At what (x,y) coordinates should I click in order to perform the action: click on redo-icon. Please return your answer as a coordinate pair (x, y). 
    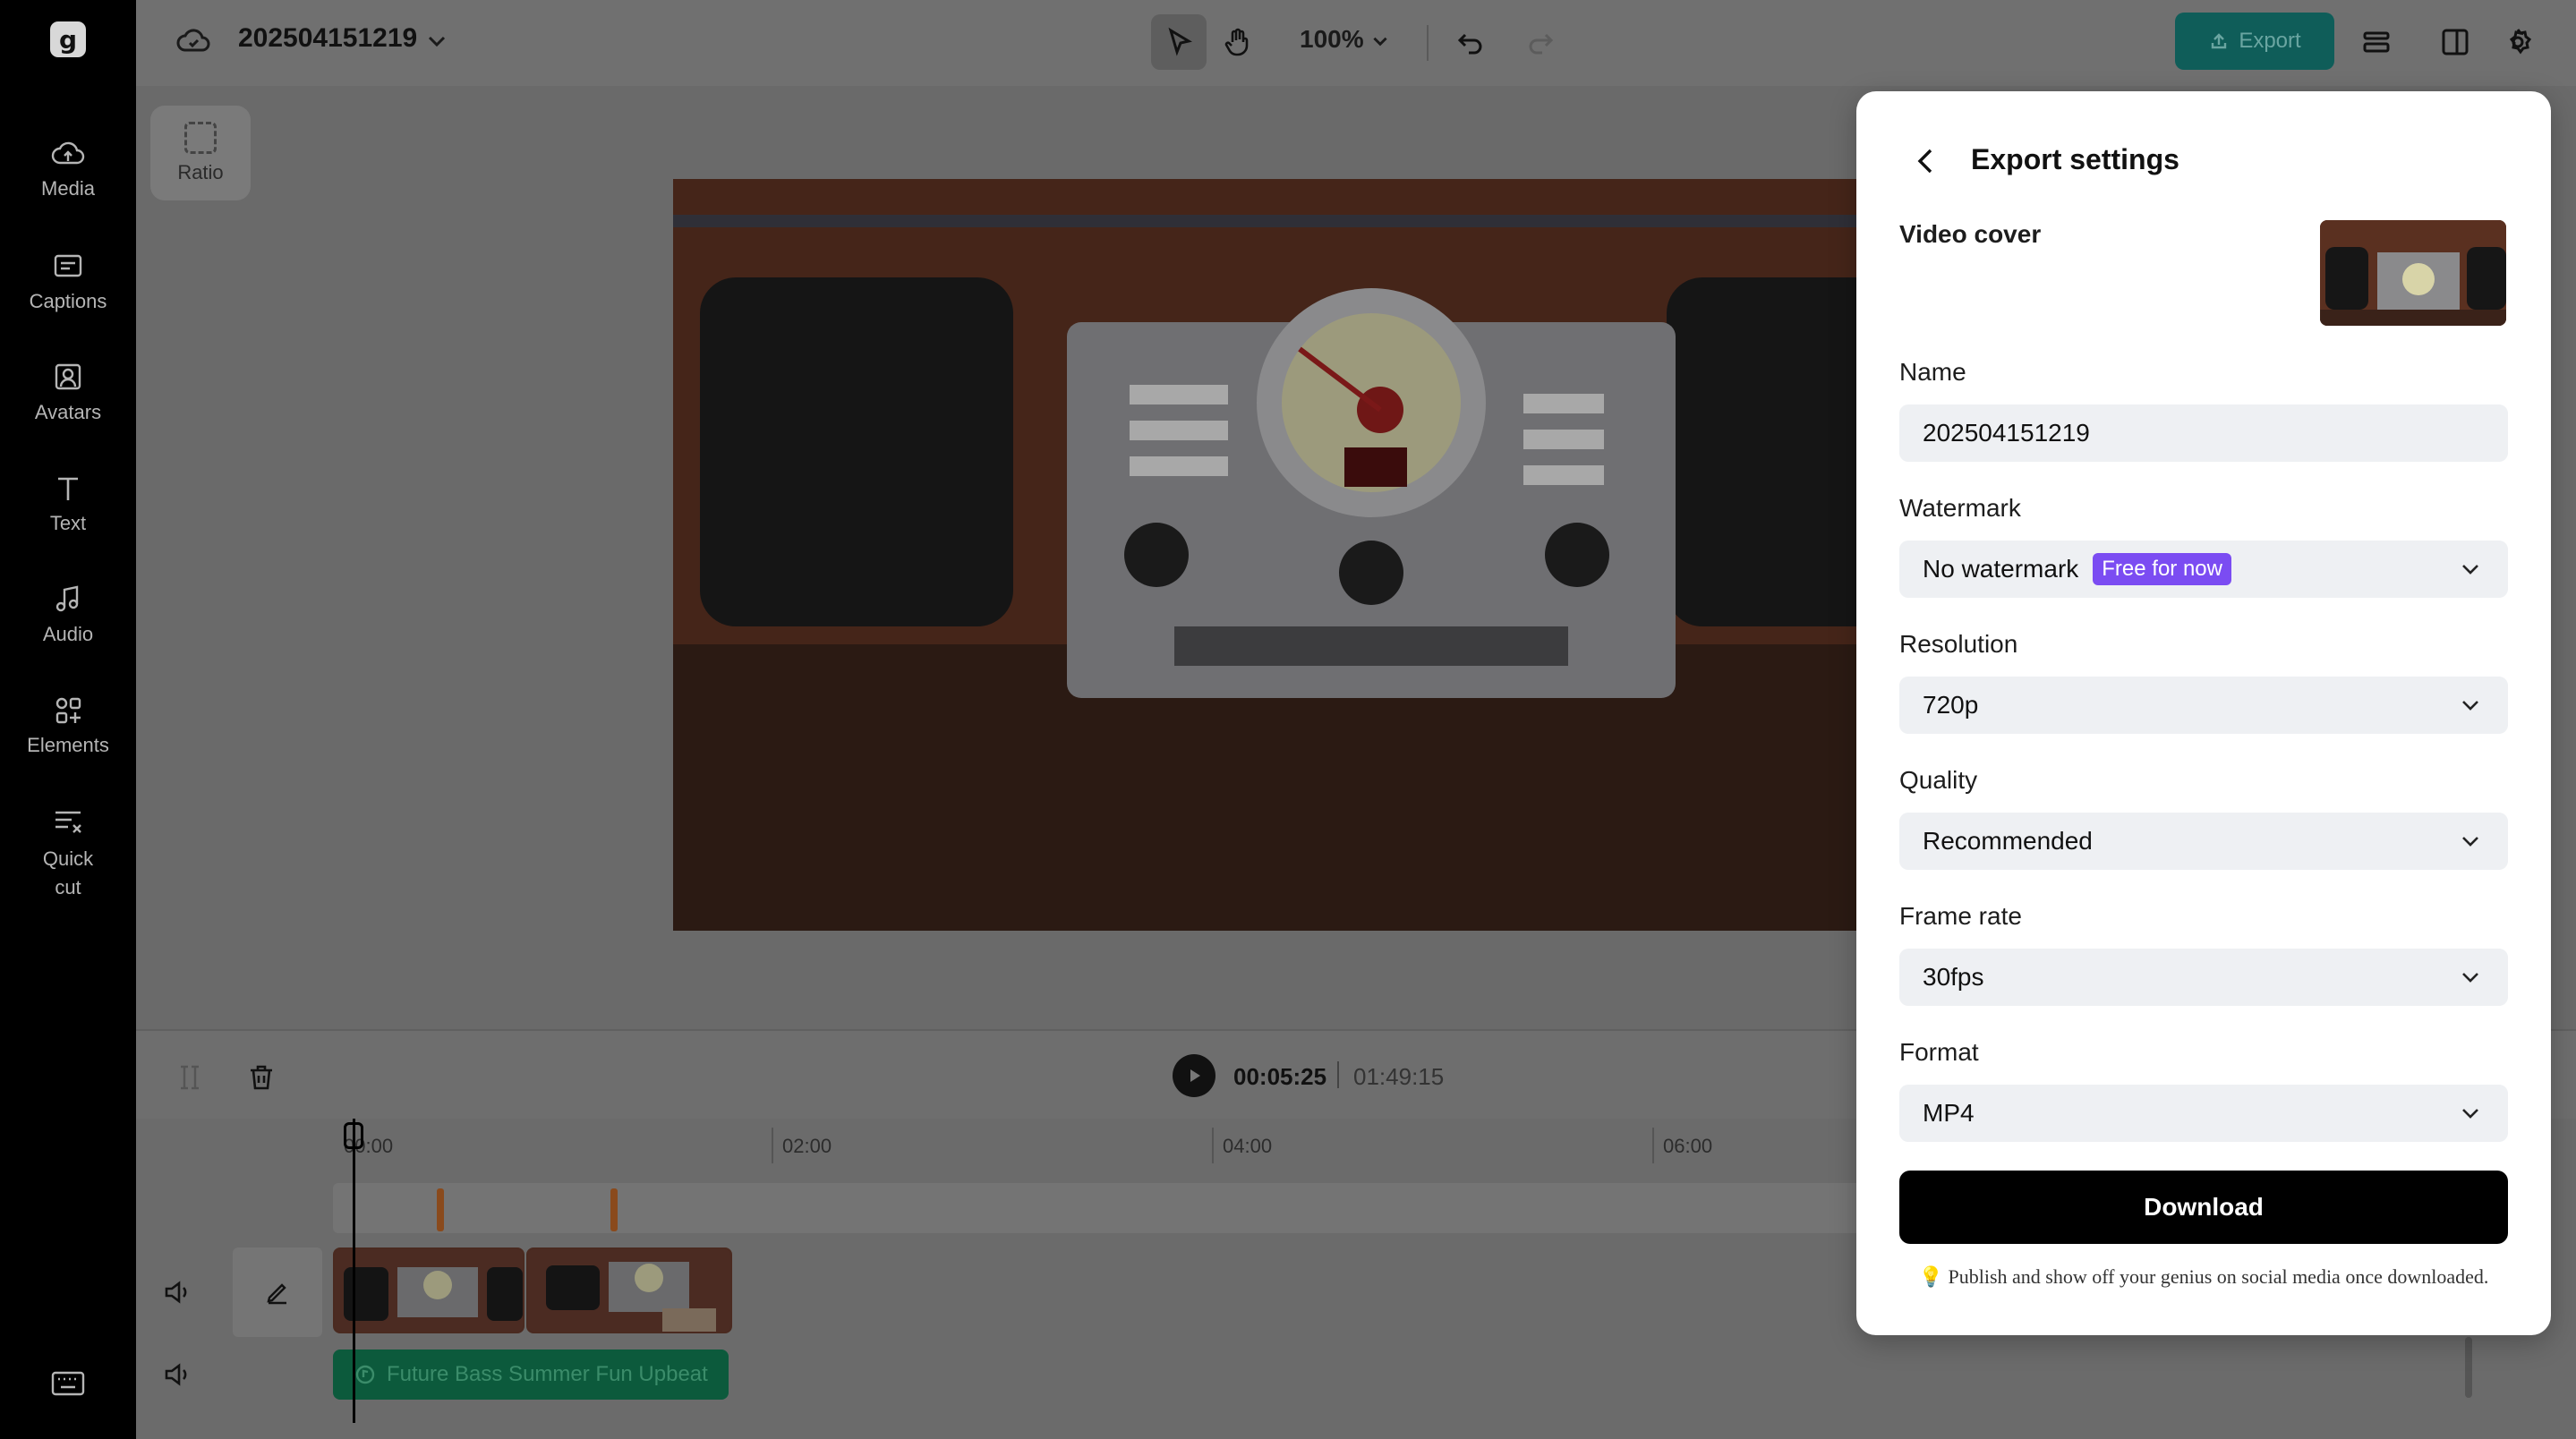
    Looking at the image, I should click on (1541, 44).